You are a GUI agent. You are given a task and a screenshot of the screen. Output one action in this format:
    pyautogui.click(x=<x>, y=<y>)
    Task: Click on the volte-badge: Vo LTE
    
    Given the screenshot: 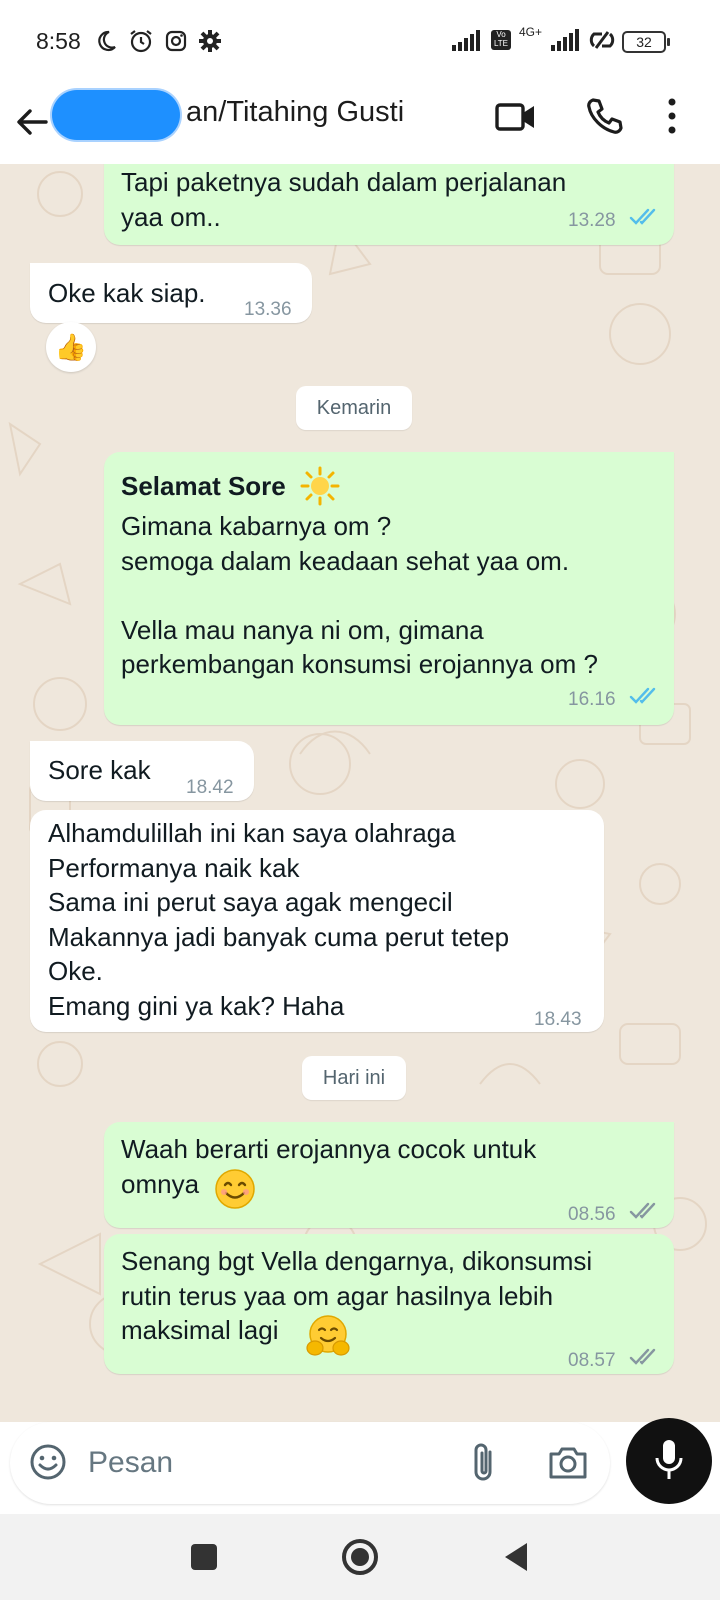 What is the action you would take?
    pyautogui.click(x=500, y=40)
    